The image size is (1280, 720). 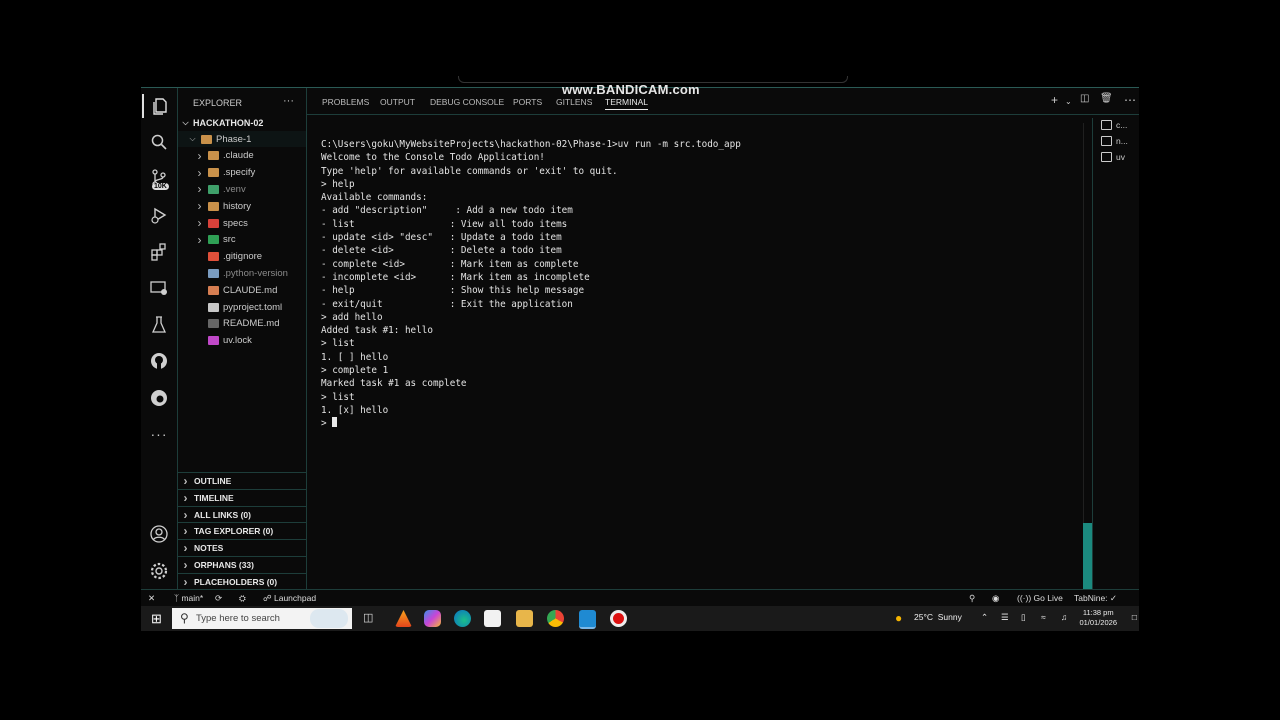 What do you see at coordinates (492, 618) in the screenshot?
I see `store-icon` at bounding box center [492, 618].